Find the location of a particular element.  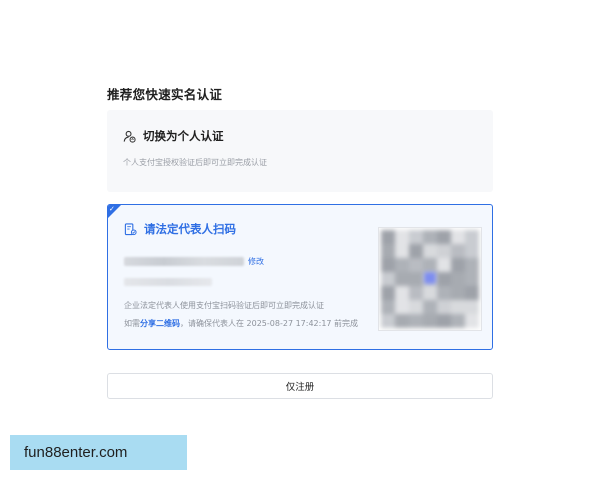

share-qr-code-link: 分享二维码 is located at coordinates (160, 323).